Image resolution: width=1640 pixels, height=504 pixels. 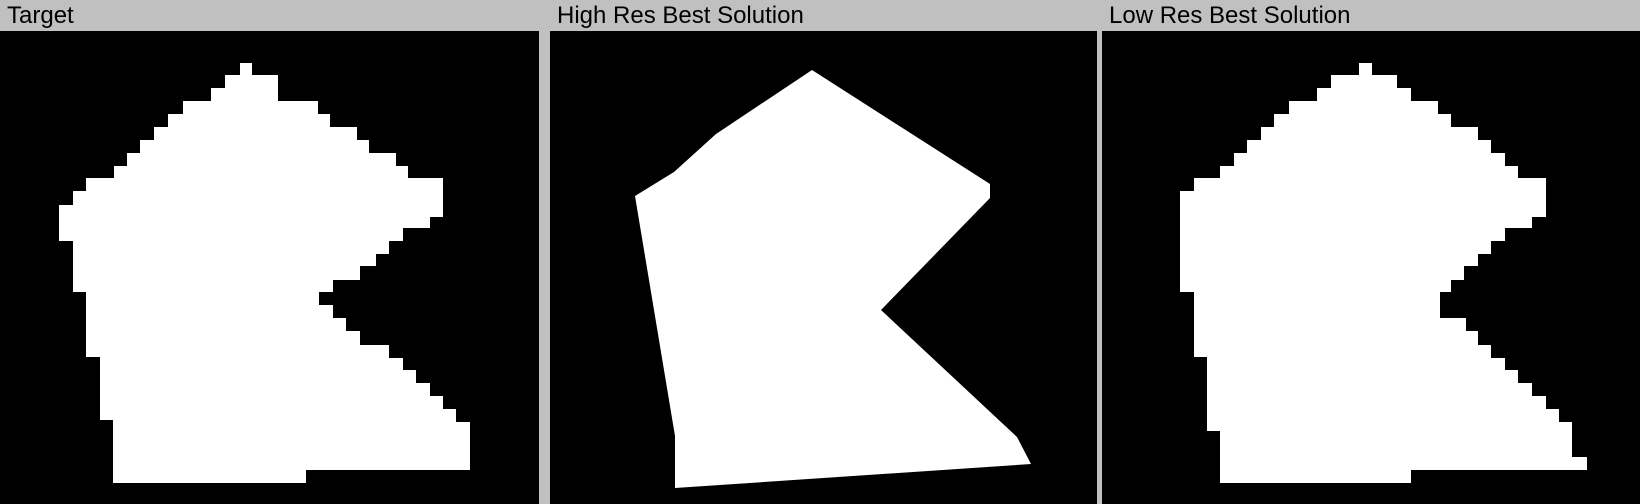 I want to click on high-res-panel-title: High Res Best Solution, so click(x=680, y=15).